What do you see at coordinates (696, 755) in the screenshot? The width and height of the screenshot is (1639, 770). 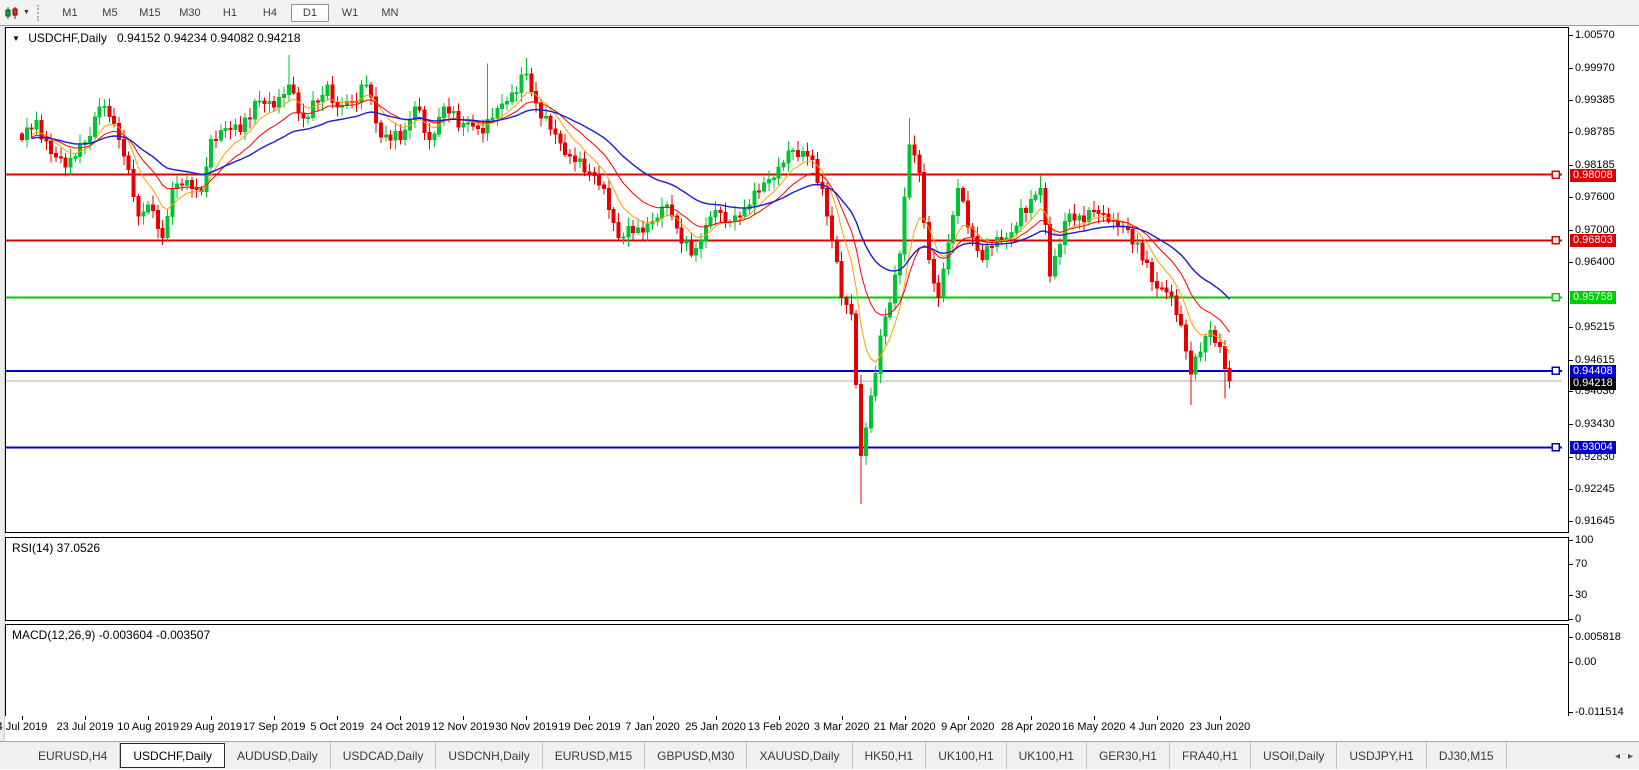 I see `chart-tab-gbpusd-m30: GBPUSD,M30` at bounding box center [696, 755].